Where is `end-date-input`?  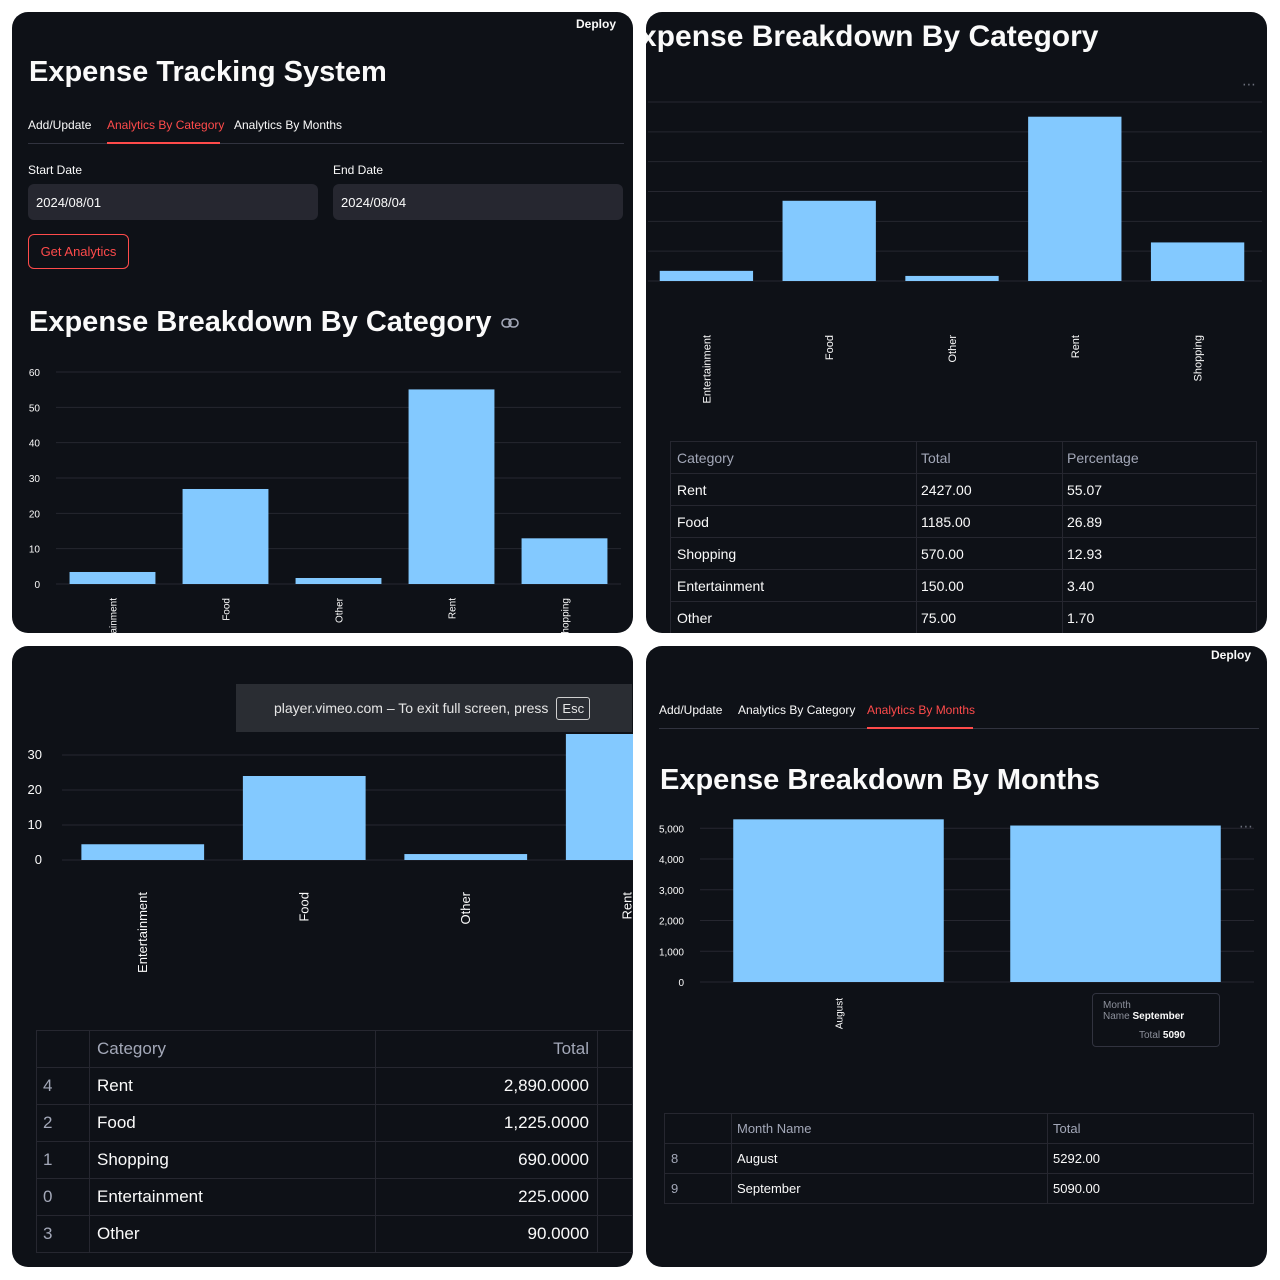
end-date-input is located at coordinates (478, 202).